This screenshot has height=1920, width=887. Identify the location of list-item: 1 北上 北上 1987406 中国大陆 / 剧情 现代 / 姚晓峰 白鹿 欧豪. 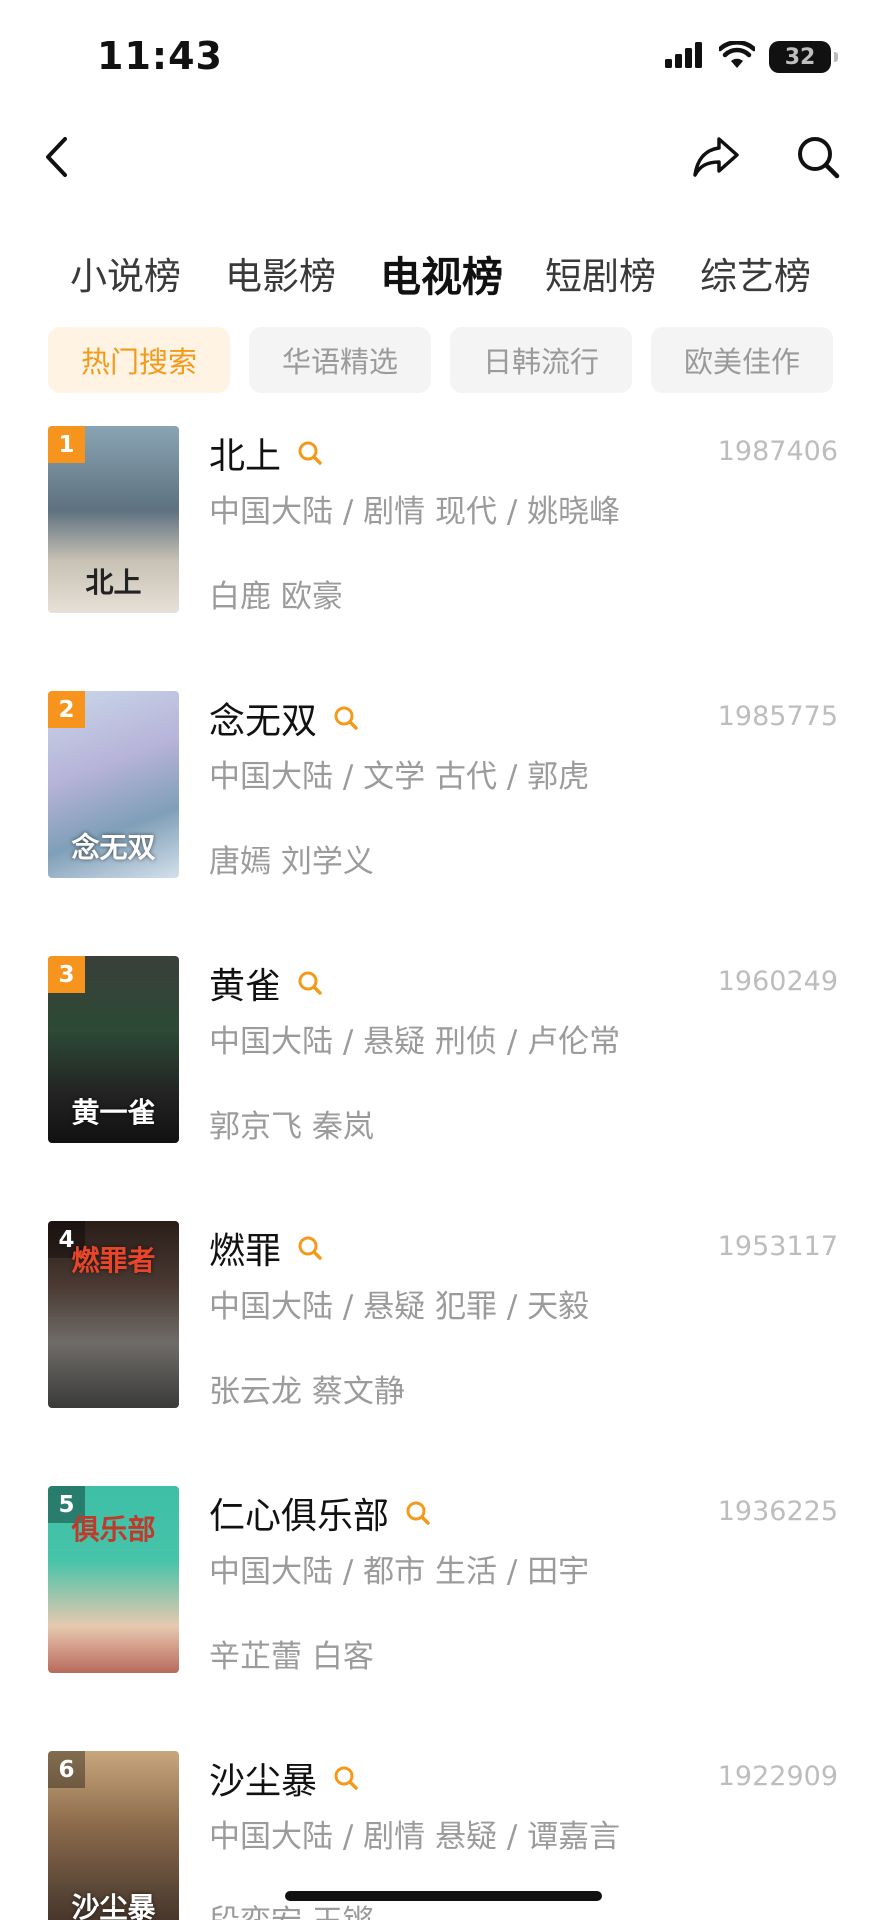
(443, 521).